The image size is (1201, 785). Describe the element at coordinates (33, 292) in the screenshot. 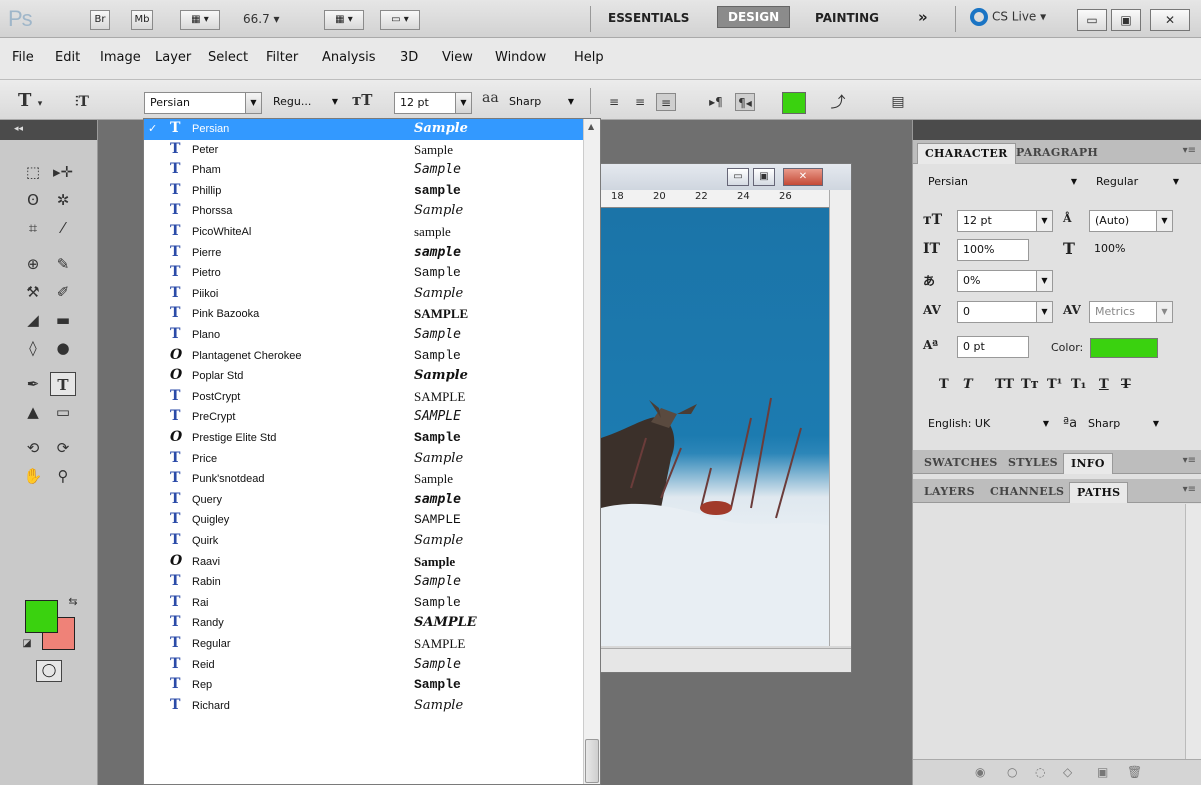

I see `clone-stamp-tool-icon: ⚒` at that location.